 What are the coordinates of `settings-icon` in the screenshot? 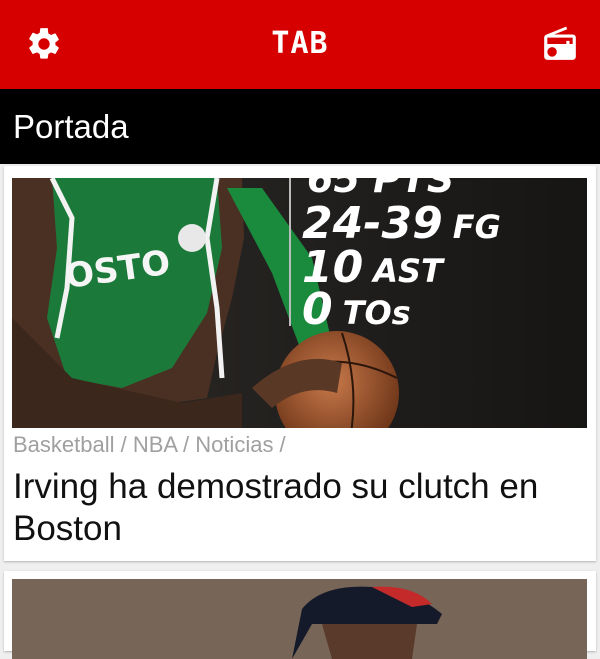 It's located at (44, 44).